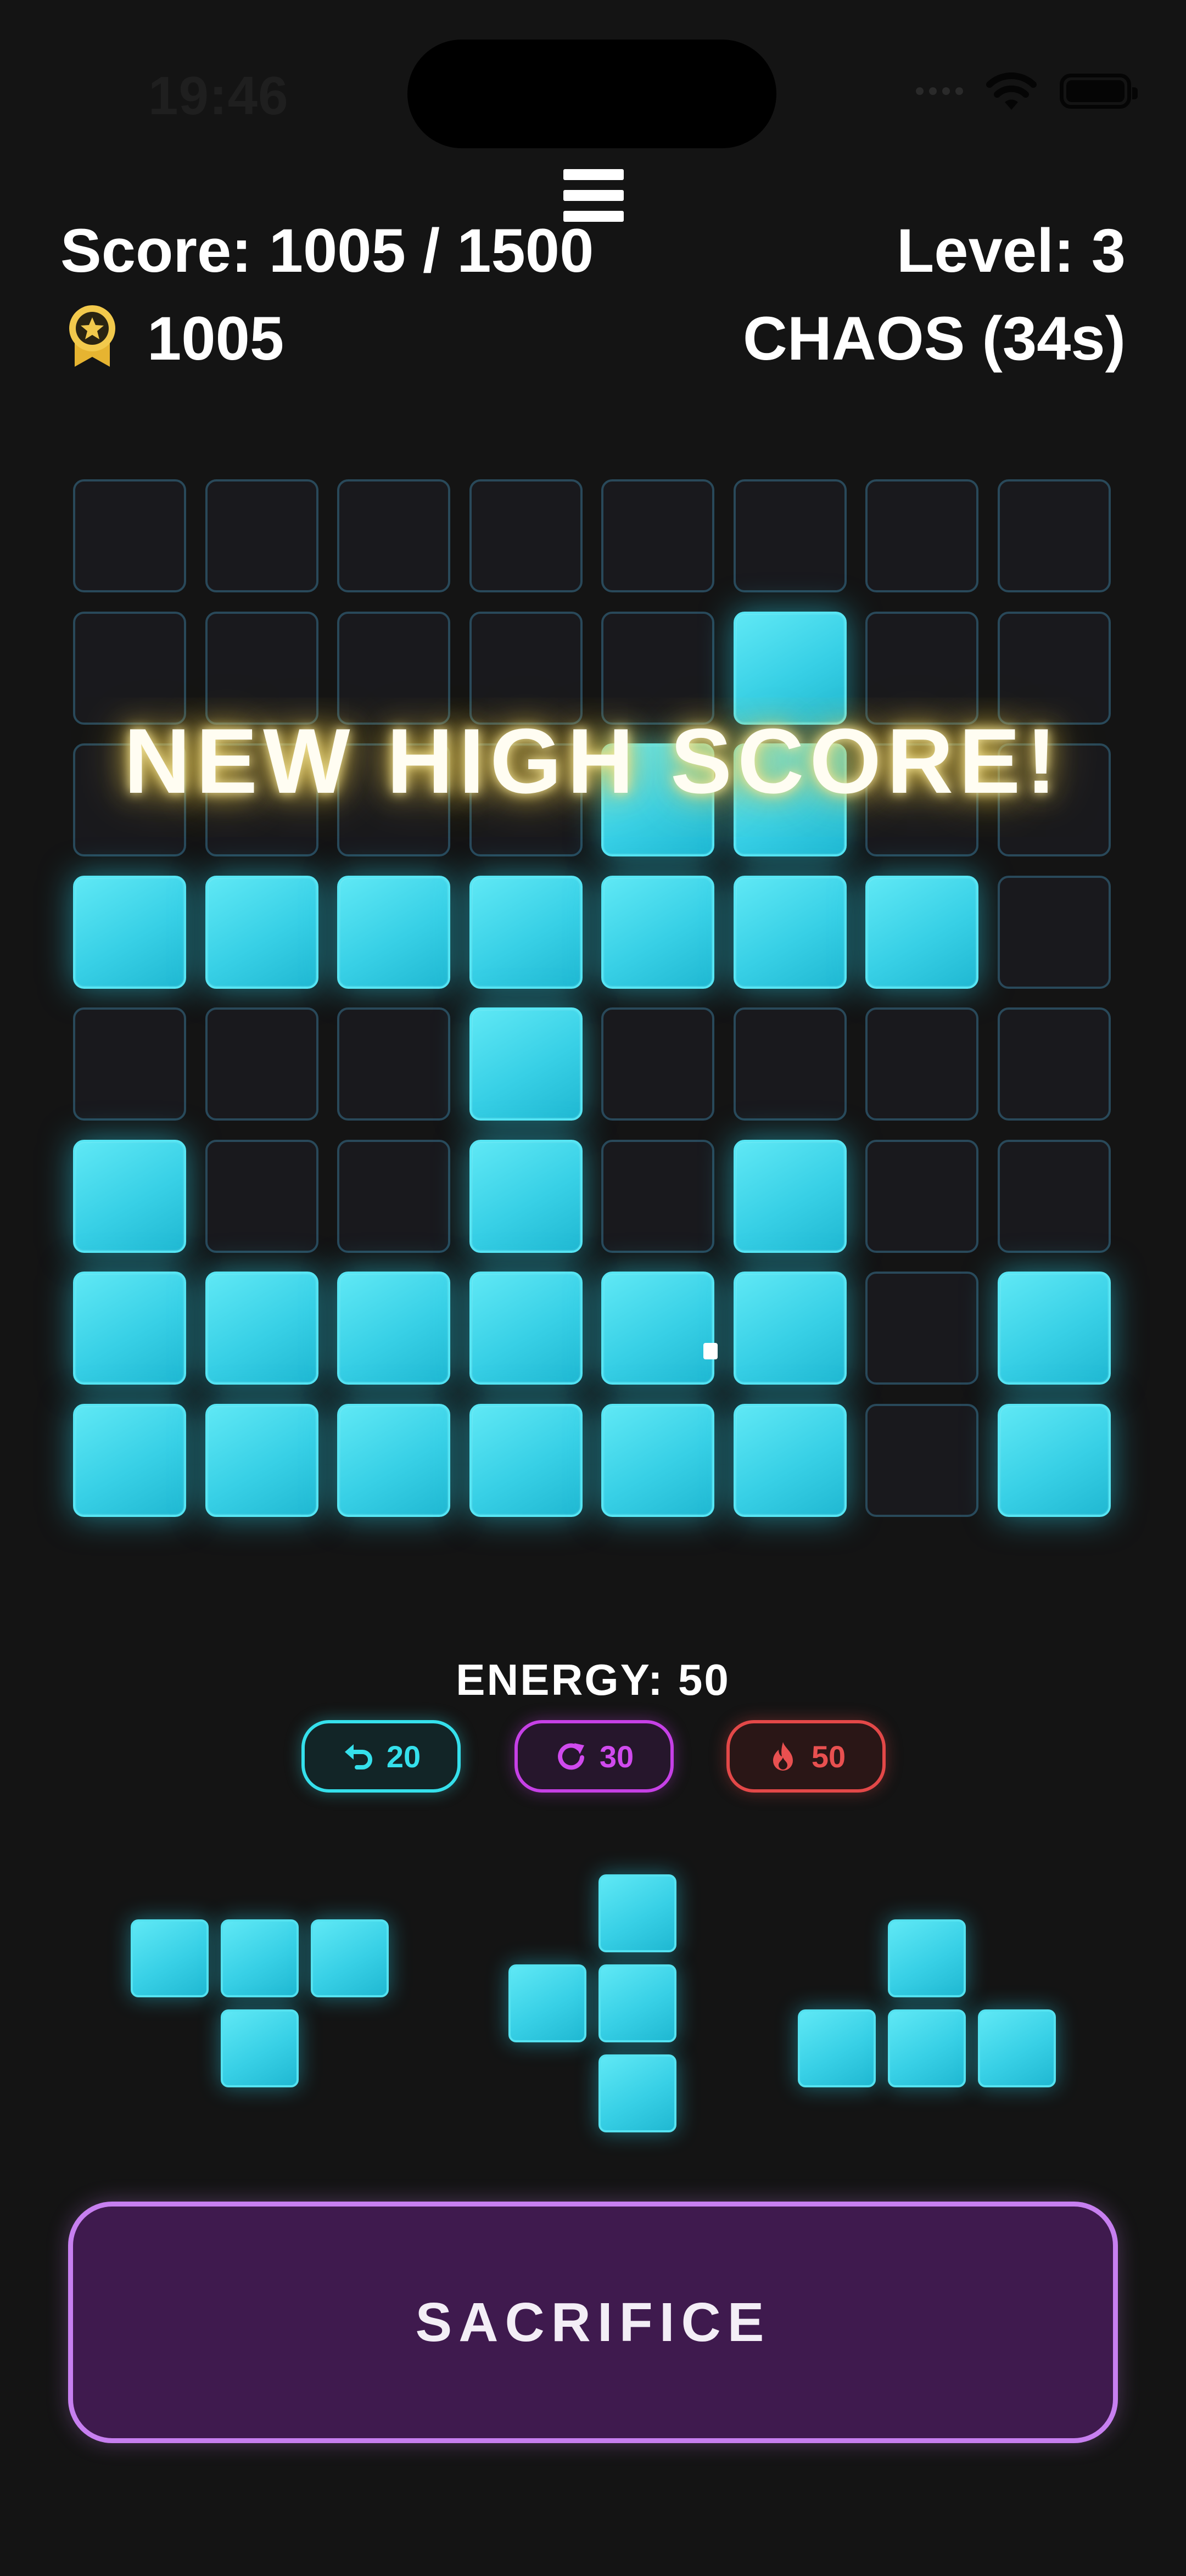 The image size is (1186, 2576). I want to click on wifi-icon, so click(1011, 91).